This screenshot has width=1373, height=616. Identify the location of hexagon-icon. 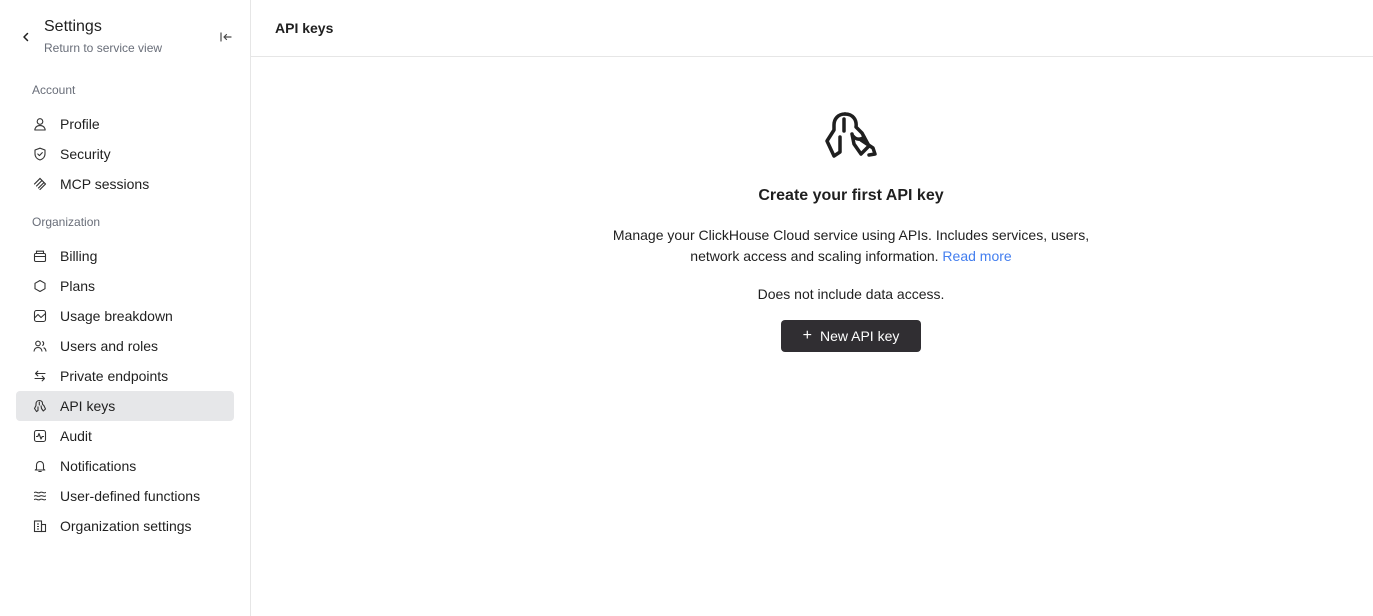
(40, 286).